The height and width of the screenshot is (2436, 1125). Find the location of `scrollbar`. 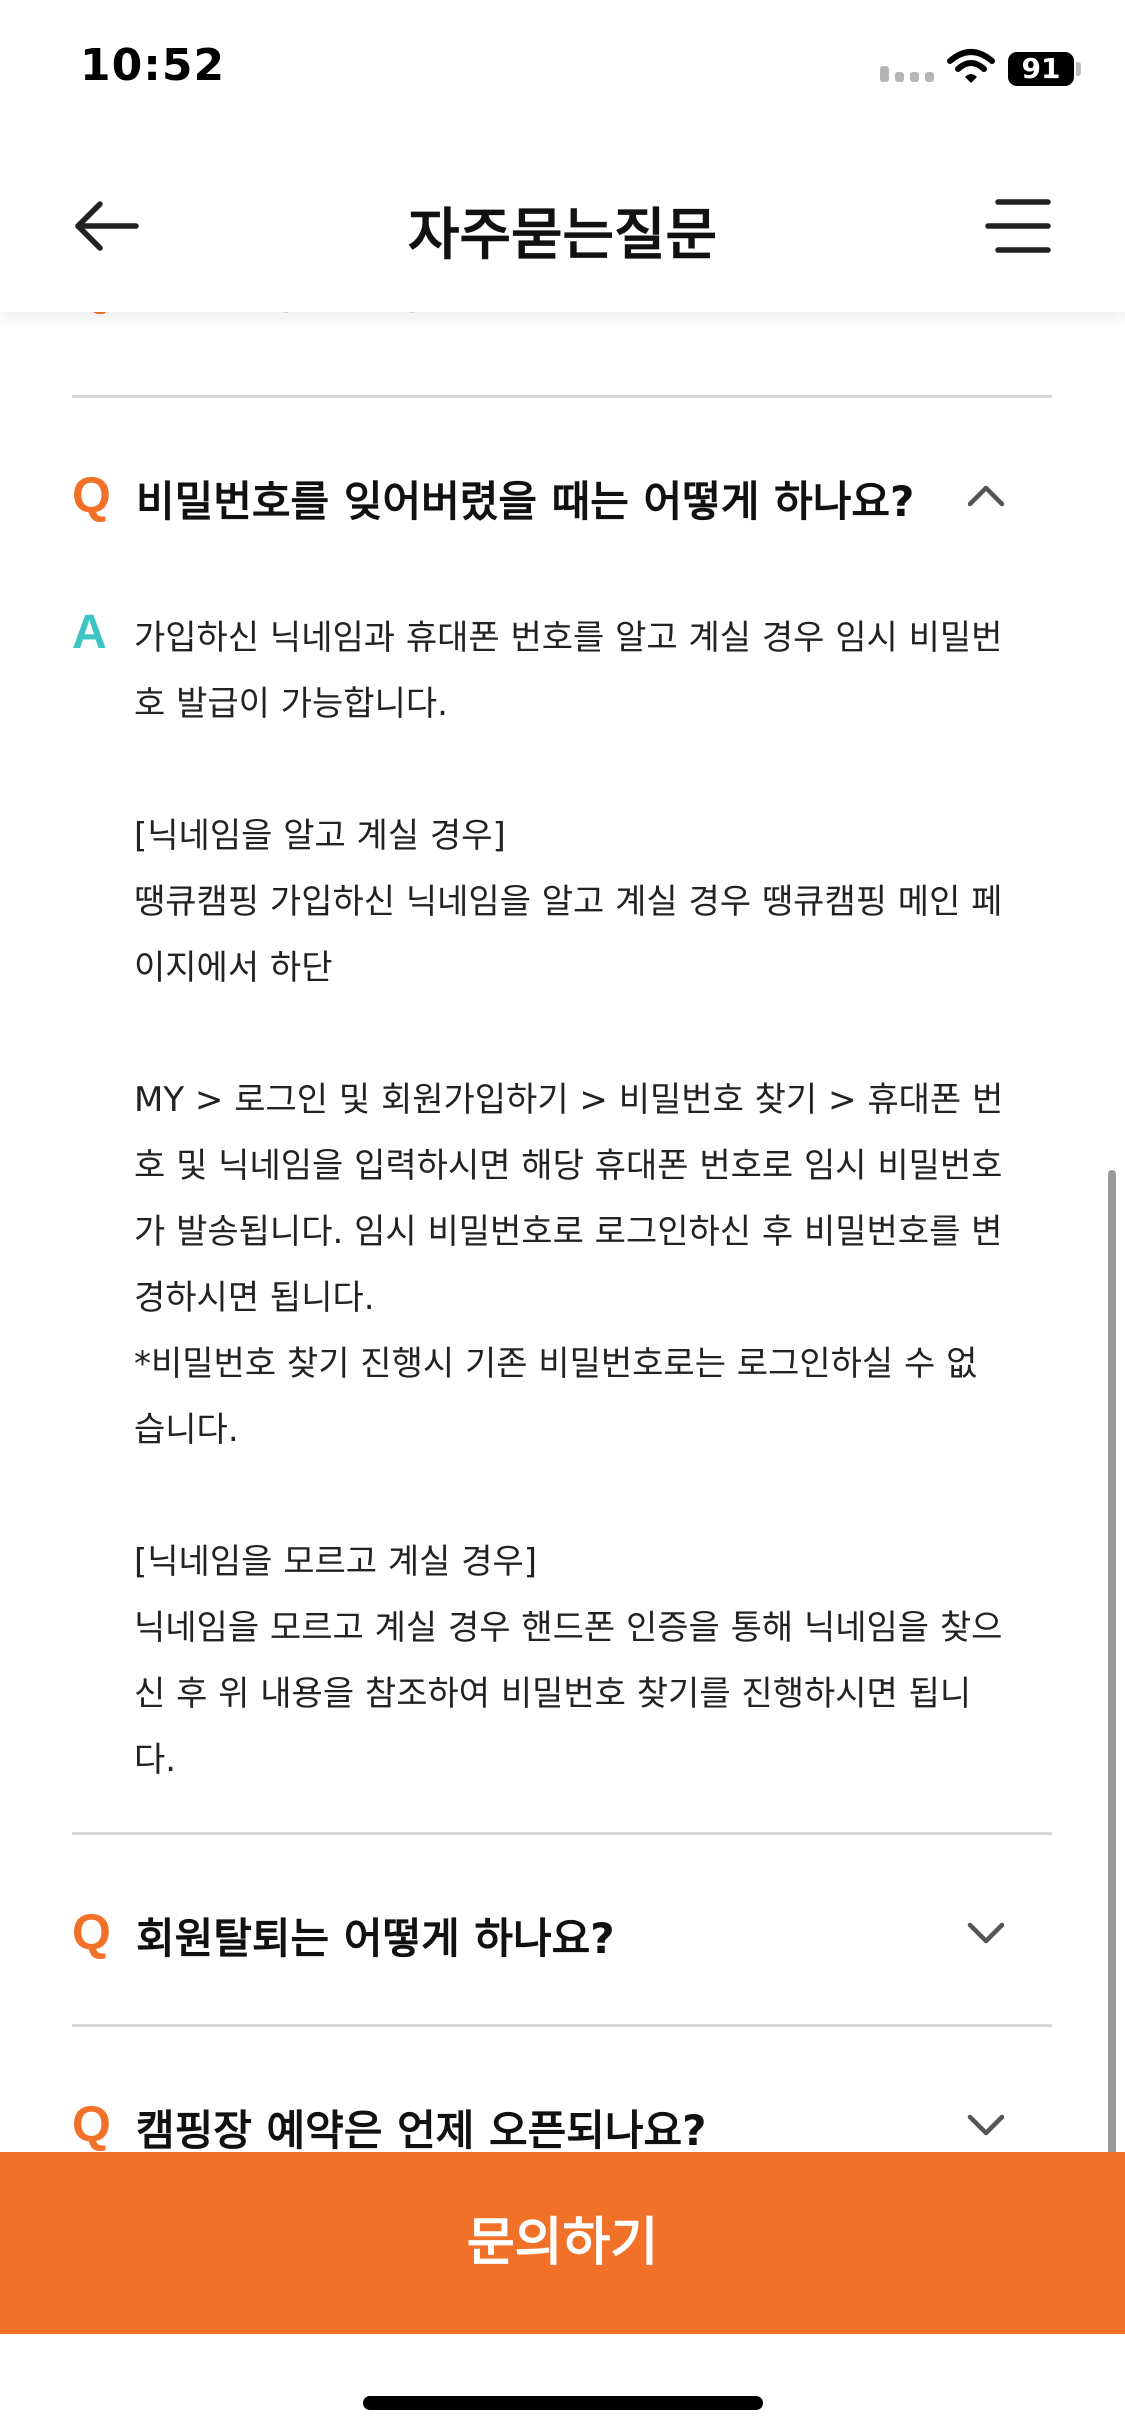

scrollbar is located at coordinates (1112, 1687).